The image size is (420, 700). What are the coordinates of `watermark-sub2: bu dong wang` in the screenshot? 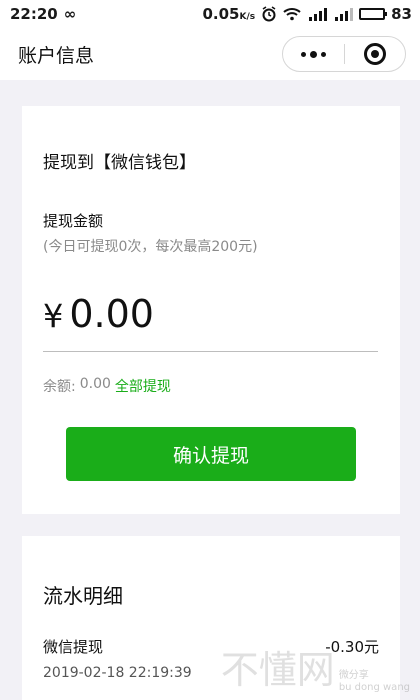 It's located at (374, 687).